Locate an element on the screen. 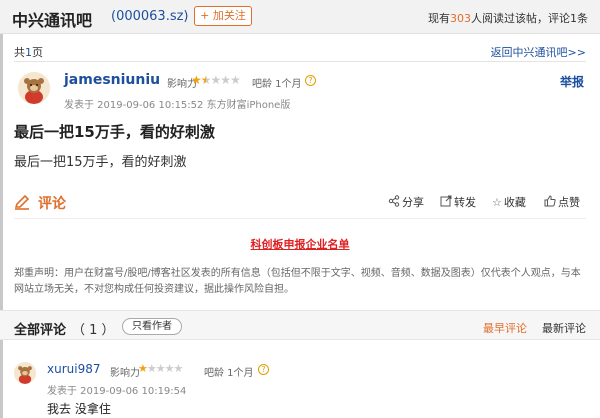 This screenshot has width=600, height=418. repost-icon is located at coordinates (446, 201).